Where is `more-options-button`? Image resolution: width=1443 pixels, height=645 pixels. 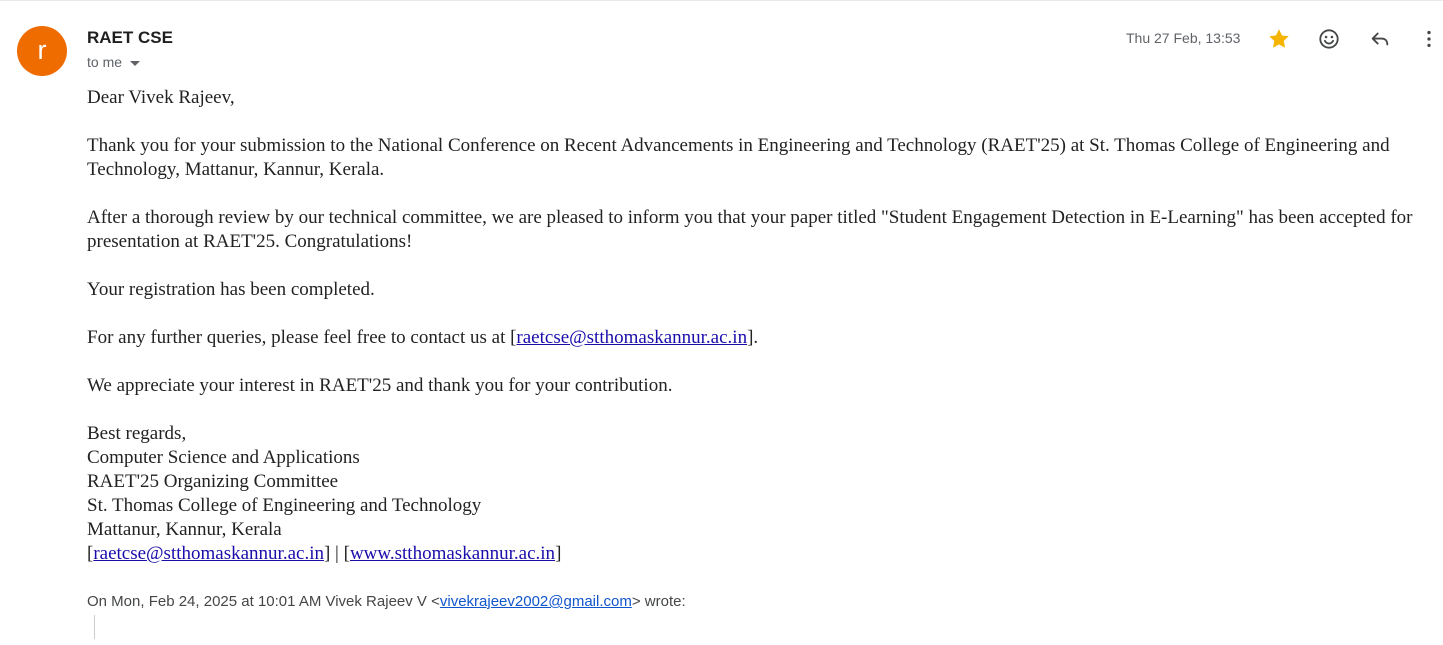 more-options-button is located at coordinates (1429, 39).